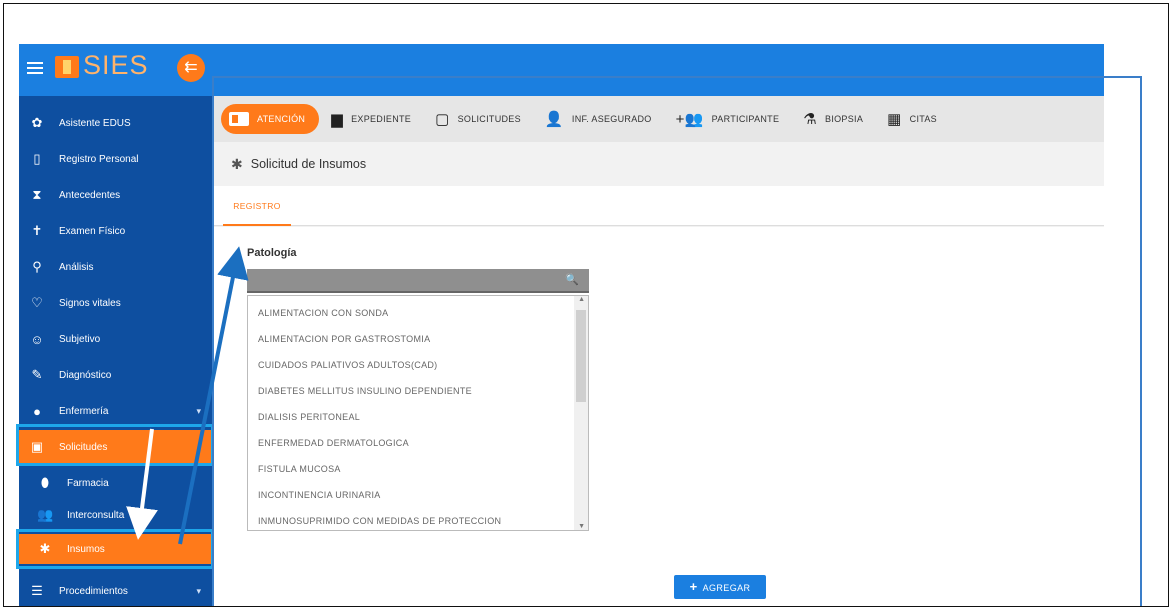  Describe the element at coordinates (745, 119) in the screenshot. I see `tab-label: PARTICIPANTE` at that location.